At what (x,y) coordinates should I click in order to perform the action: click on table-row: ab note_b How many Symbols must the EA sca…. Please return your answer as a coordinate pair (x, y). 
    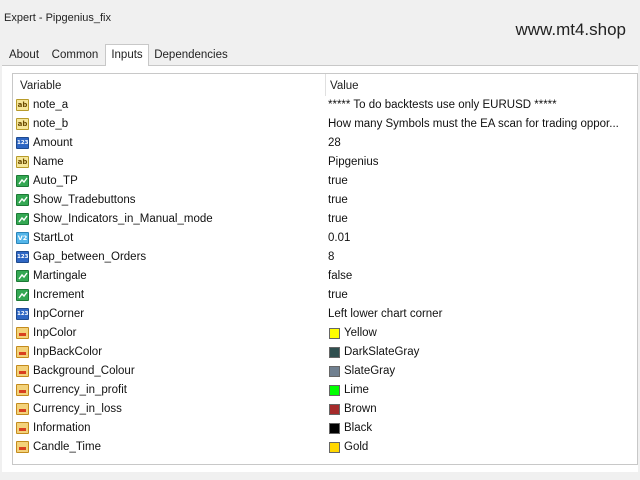
    Looking at the image, I should click on (325, 124).